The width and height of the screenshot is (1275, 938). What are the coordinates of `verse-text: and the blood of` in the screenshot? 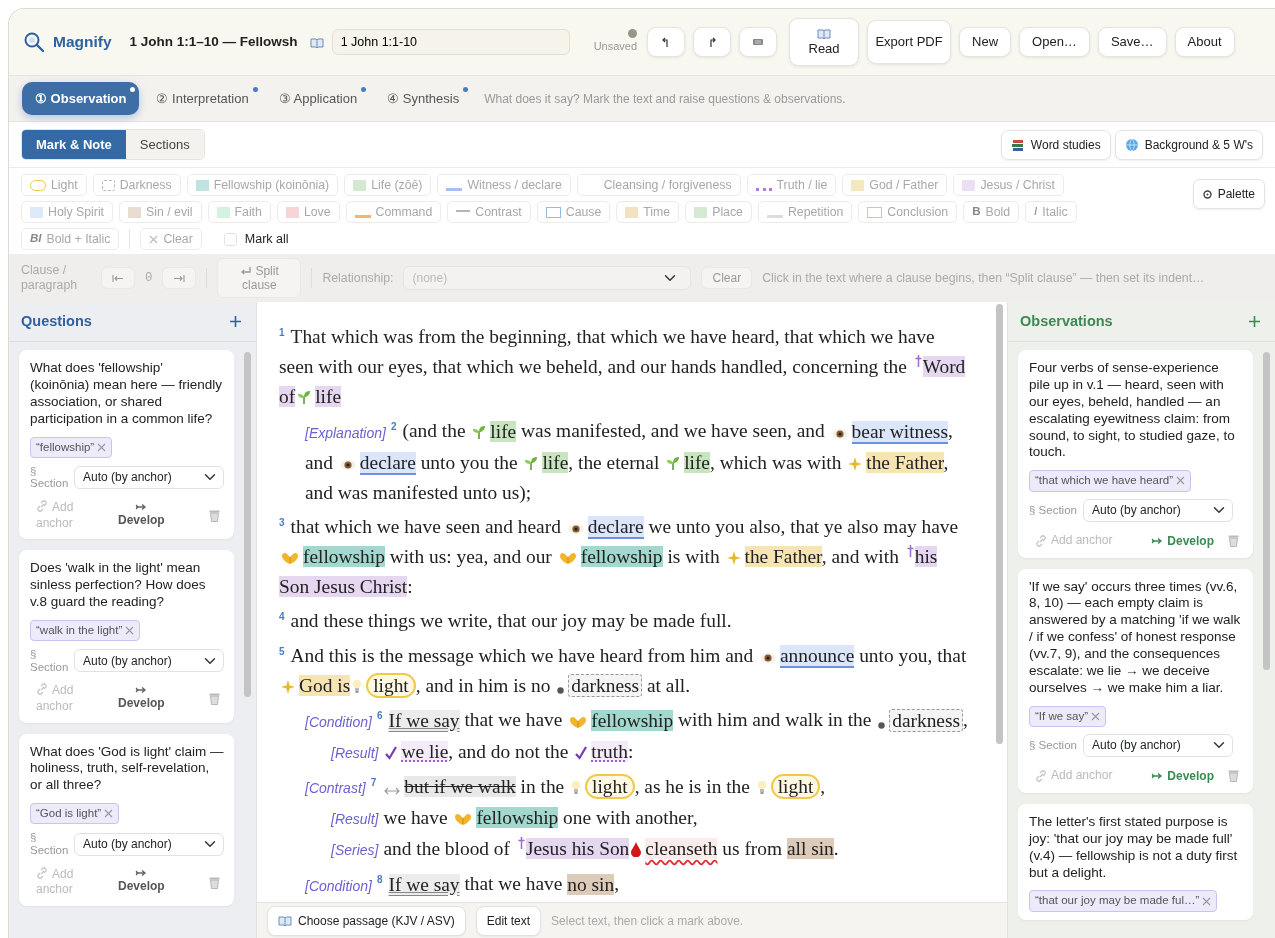 It's located at (447, 849).